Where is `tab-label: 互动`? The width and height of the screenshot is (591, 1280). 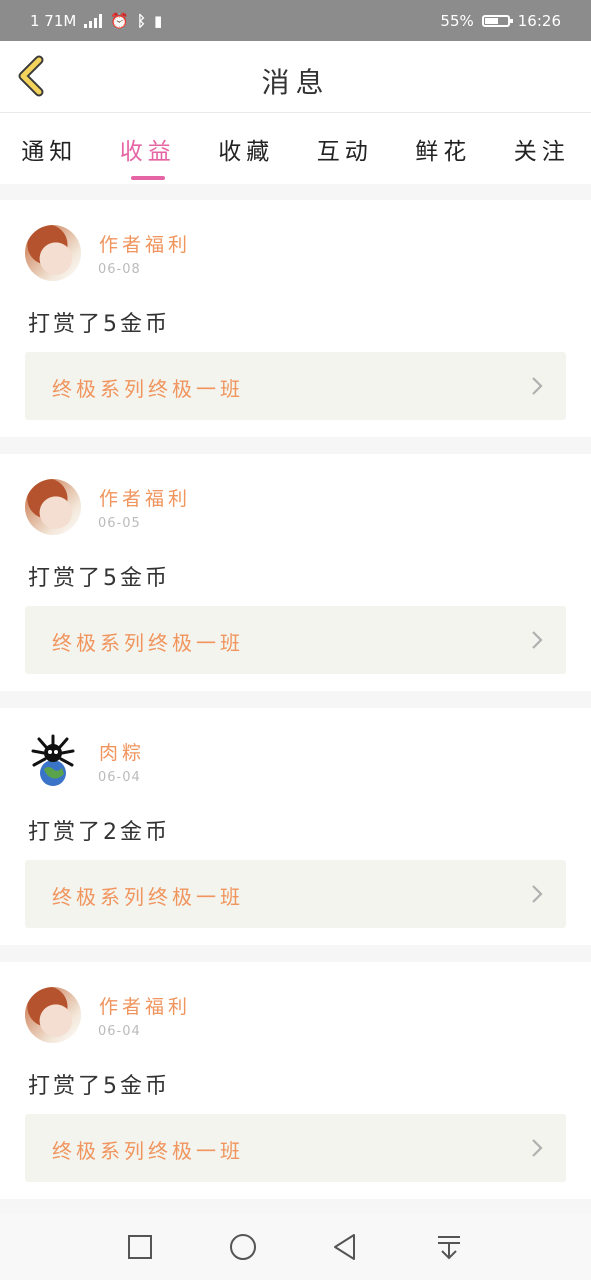
tab-label: 互动 is located at coordinates (344, 151).